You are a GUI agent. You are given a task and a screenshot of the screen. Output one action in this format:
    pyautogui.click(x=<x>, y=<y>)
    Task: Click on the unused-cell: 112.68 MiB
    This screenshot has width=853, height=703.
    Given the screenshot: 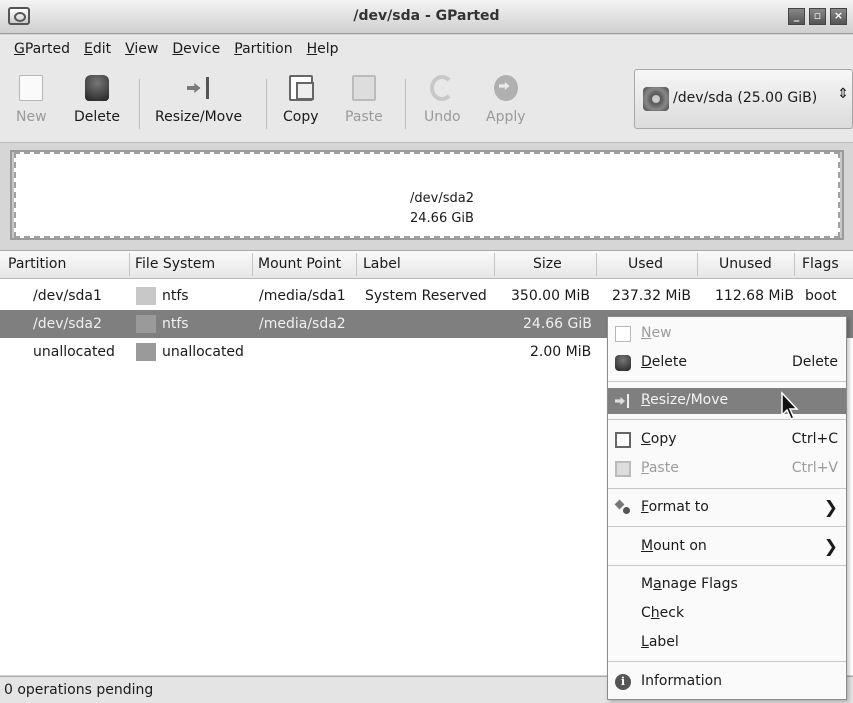 What is the action you would take?
    pyautogui.click(x=755, y=296)
    